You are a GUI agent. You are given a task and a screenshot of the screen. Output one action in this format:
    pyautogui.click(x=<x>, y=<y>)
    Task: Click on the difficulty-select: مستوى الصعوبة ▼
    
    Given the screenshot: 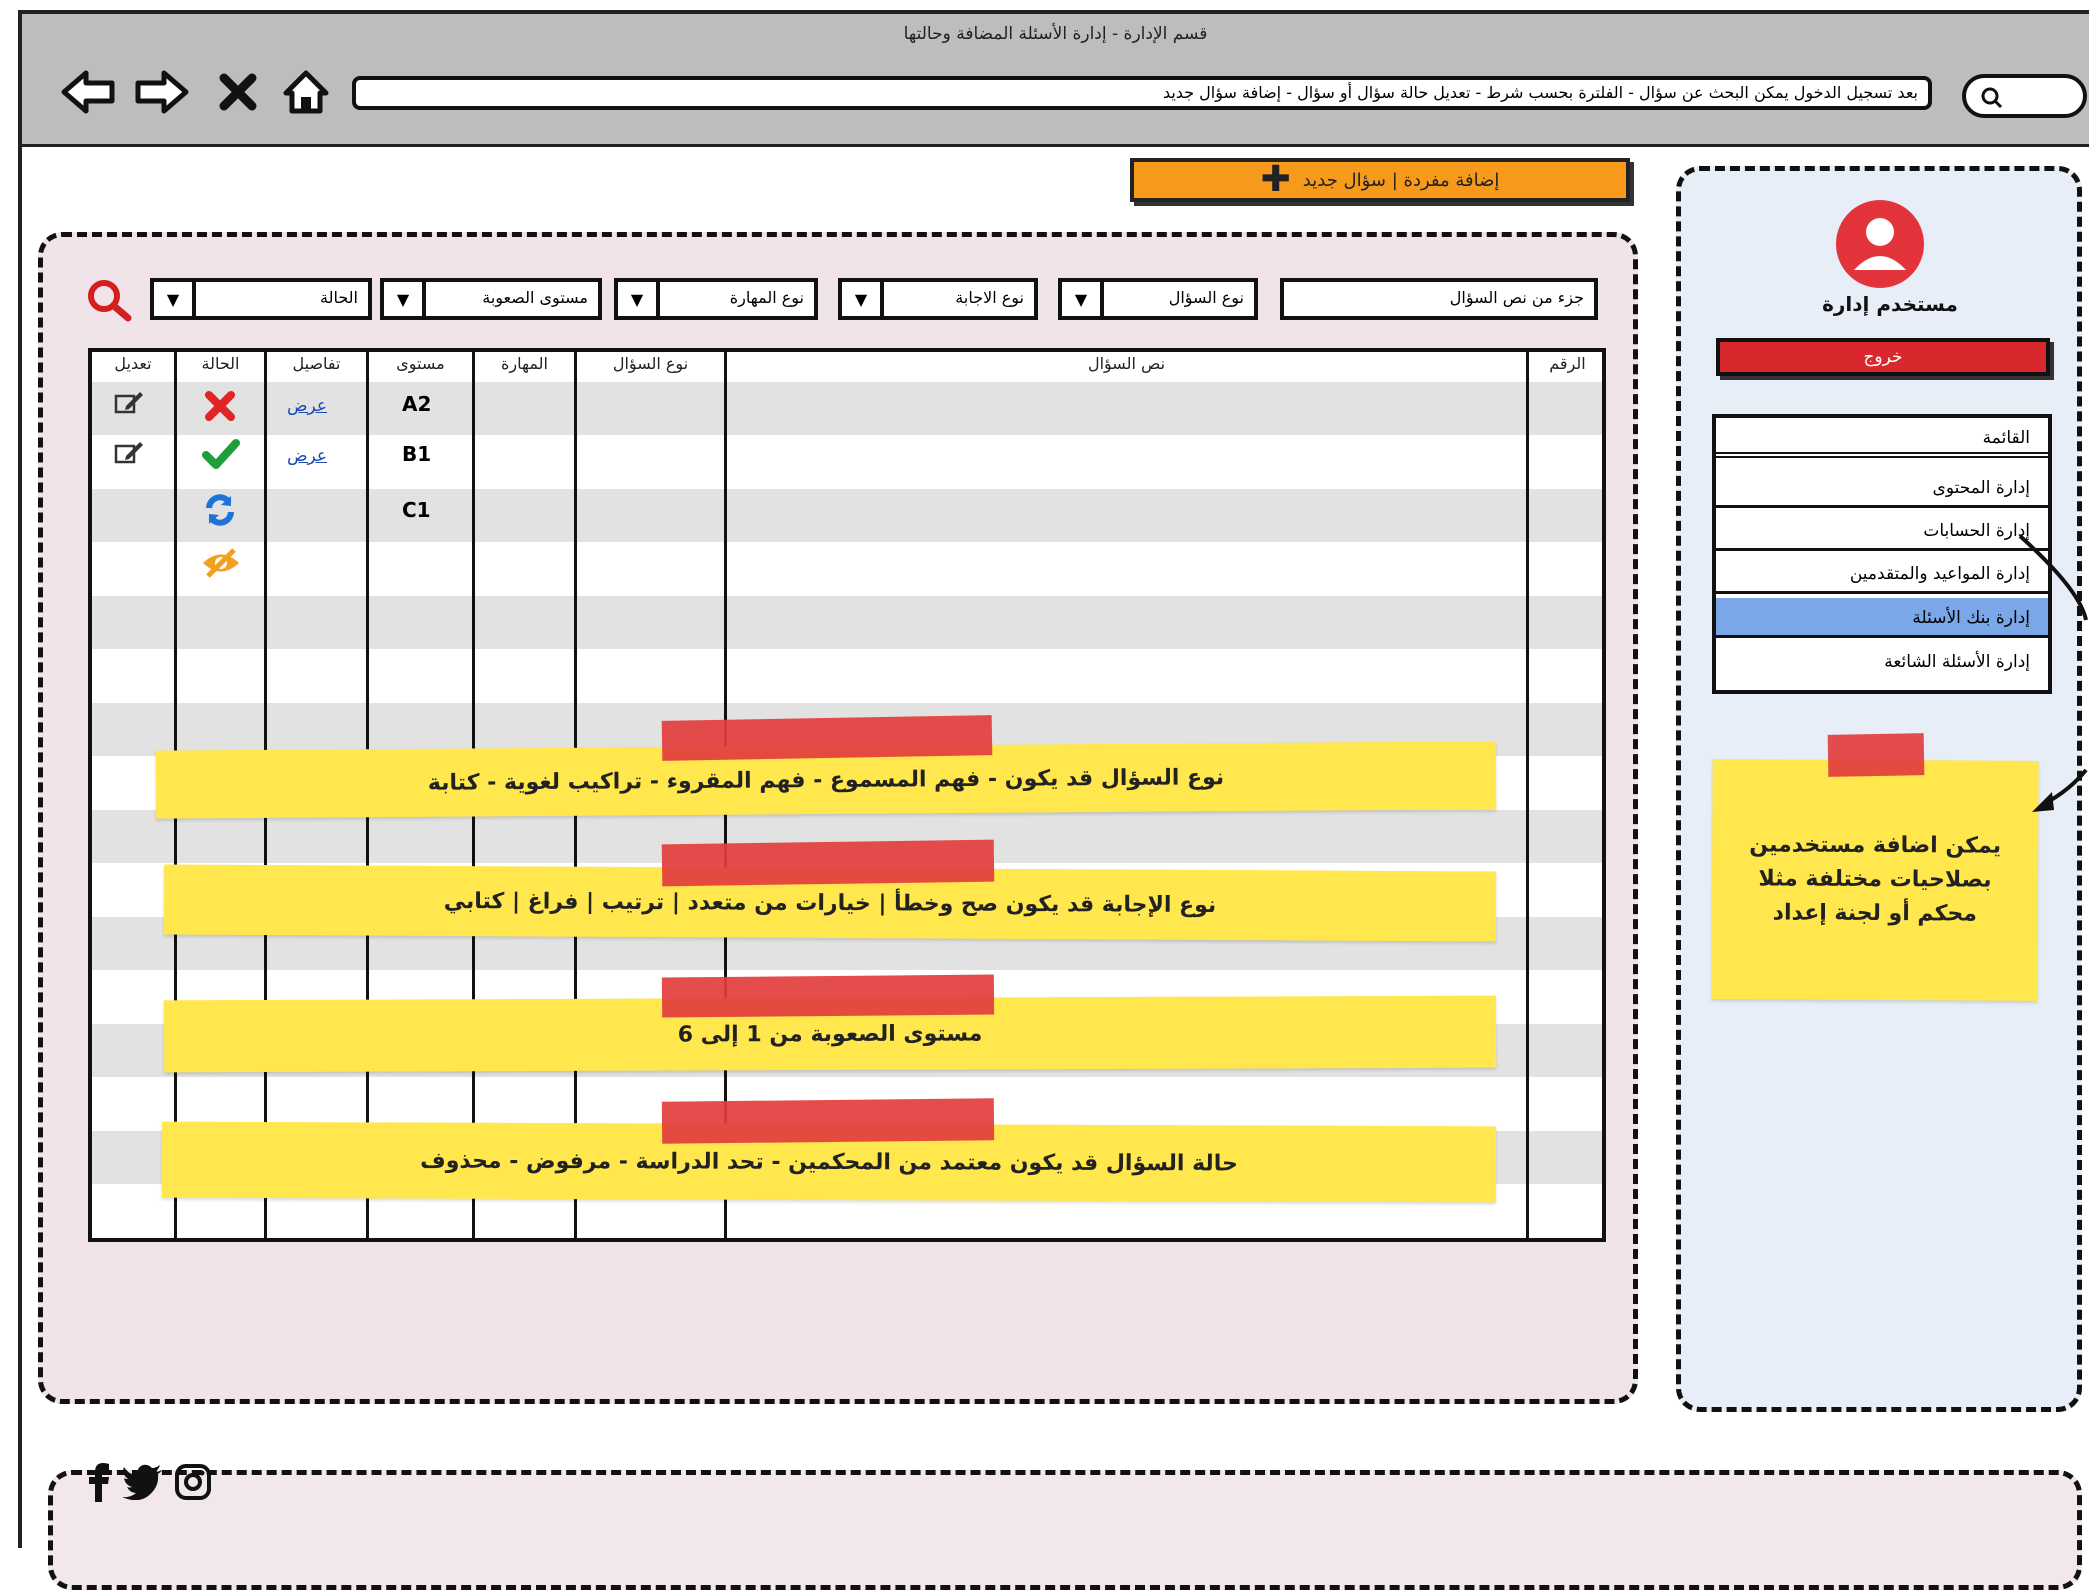 What is the action you would take?
    pyautogui.click(x=491, y=299)
    